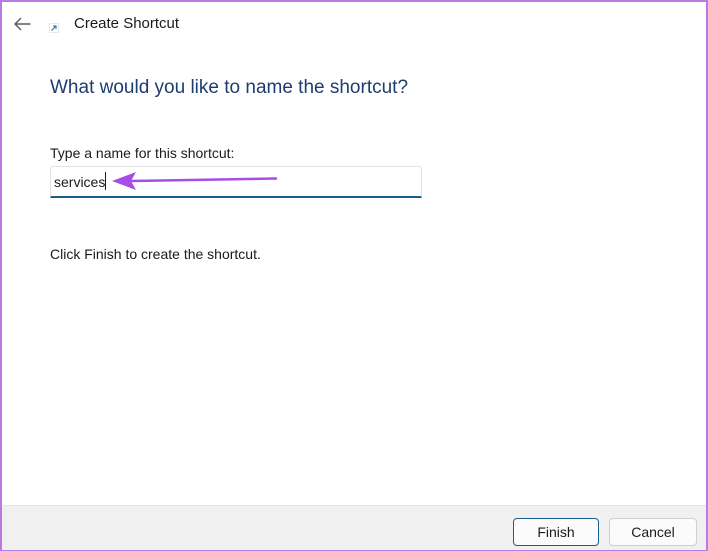 This screenshot has height=551, width=708. I want to click on finish-hint: Click Finish to create the shortcut., so click(155, 254).